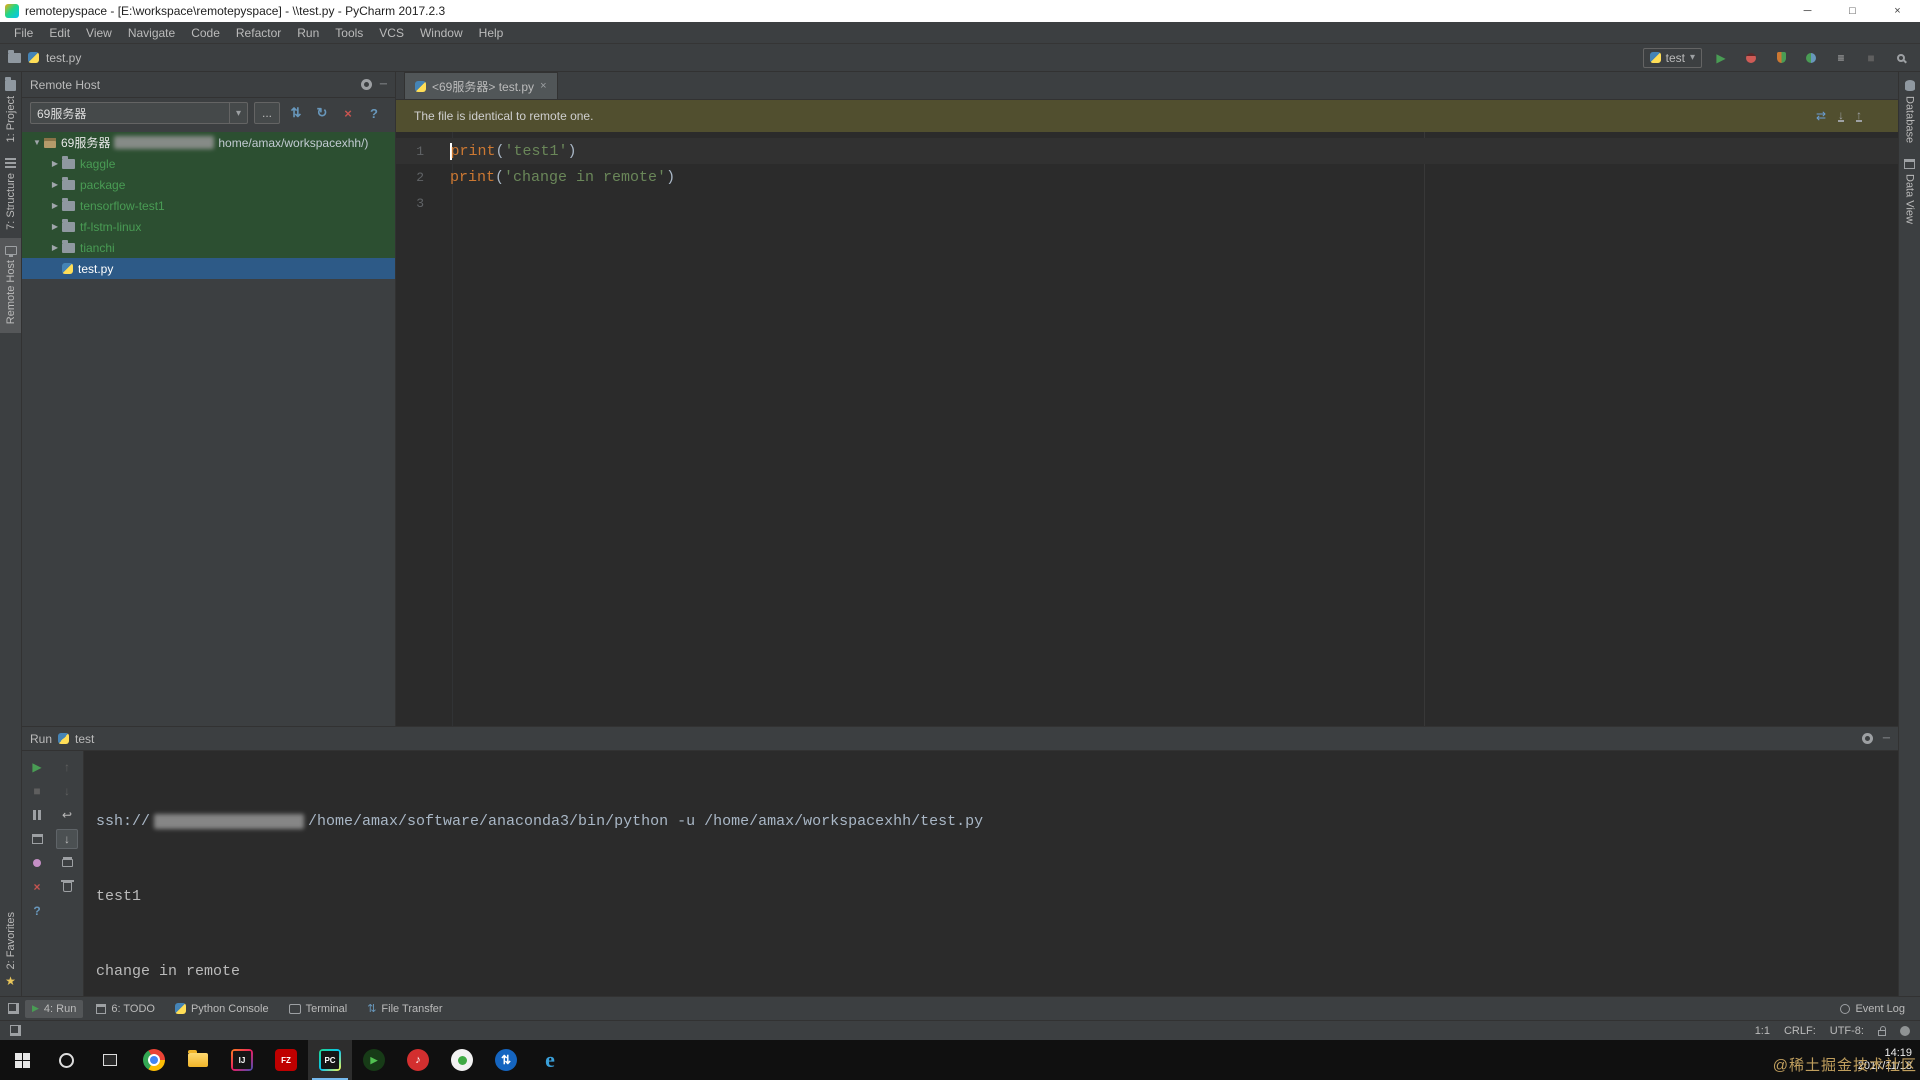 The image size is (1920, 1080). Describe the element at coordinates (37, 142) in the screenshot. I see `collapse-arrow-icon: ▼` at that location.